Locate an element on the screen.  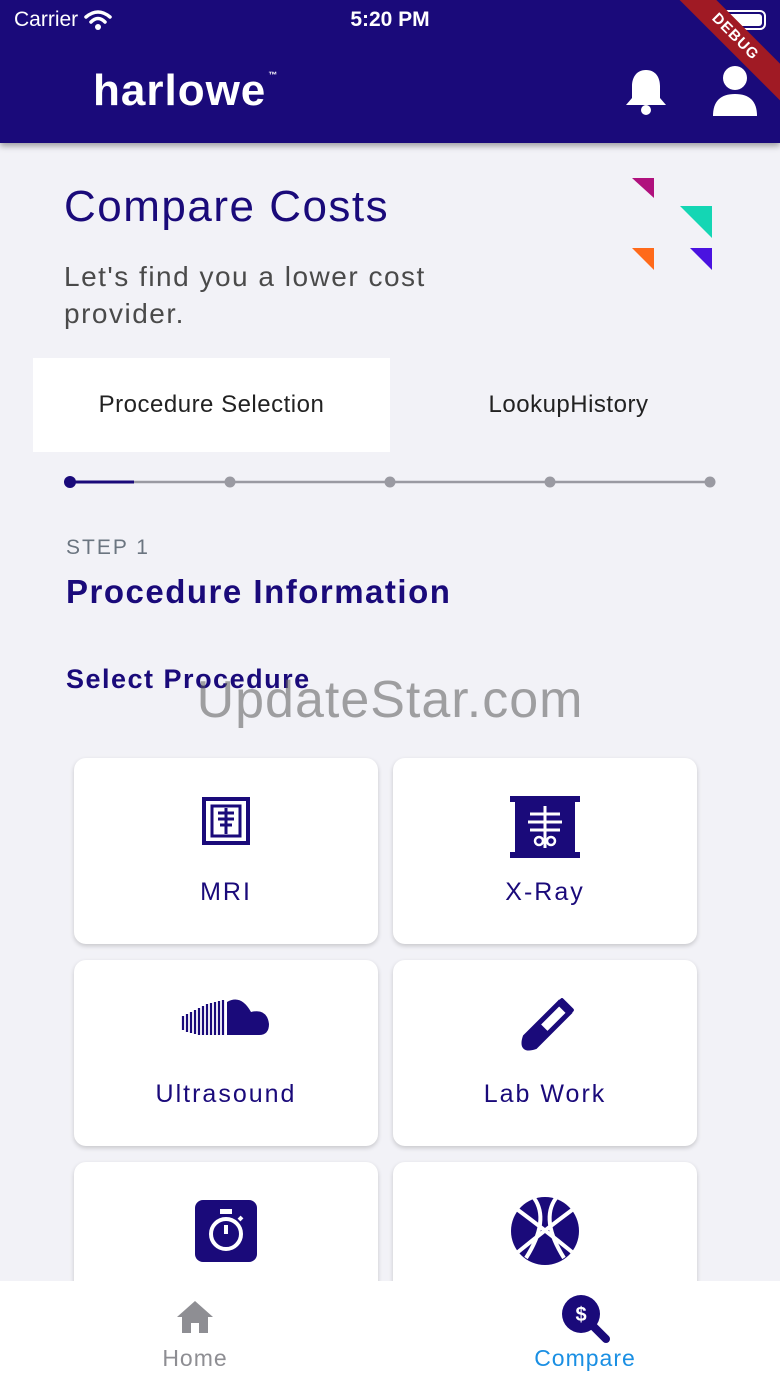
procedure-card-lab-work: Lab Work is located at coordinates (545, 1053).